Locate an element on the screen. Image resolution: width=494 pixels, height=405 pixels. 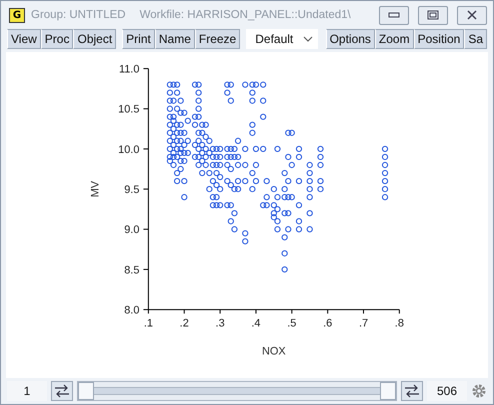
x-tick-label: .6 is located at coordinates (327, 324).